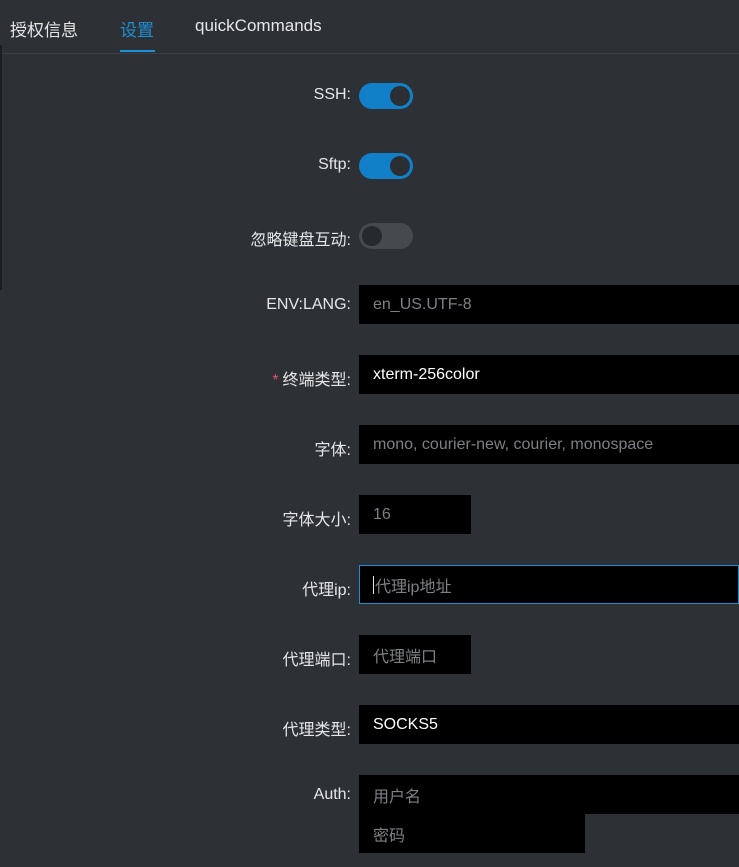 The image size is (739, 867). I want to click on font-input: mono, courier-new, courier, monospace, so click(549, 444).